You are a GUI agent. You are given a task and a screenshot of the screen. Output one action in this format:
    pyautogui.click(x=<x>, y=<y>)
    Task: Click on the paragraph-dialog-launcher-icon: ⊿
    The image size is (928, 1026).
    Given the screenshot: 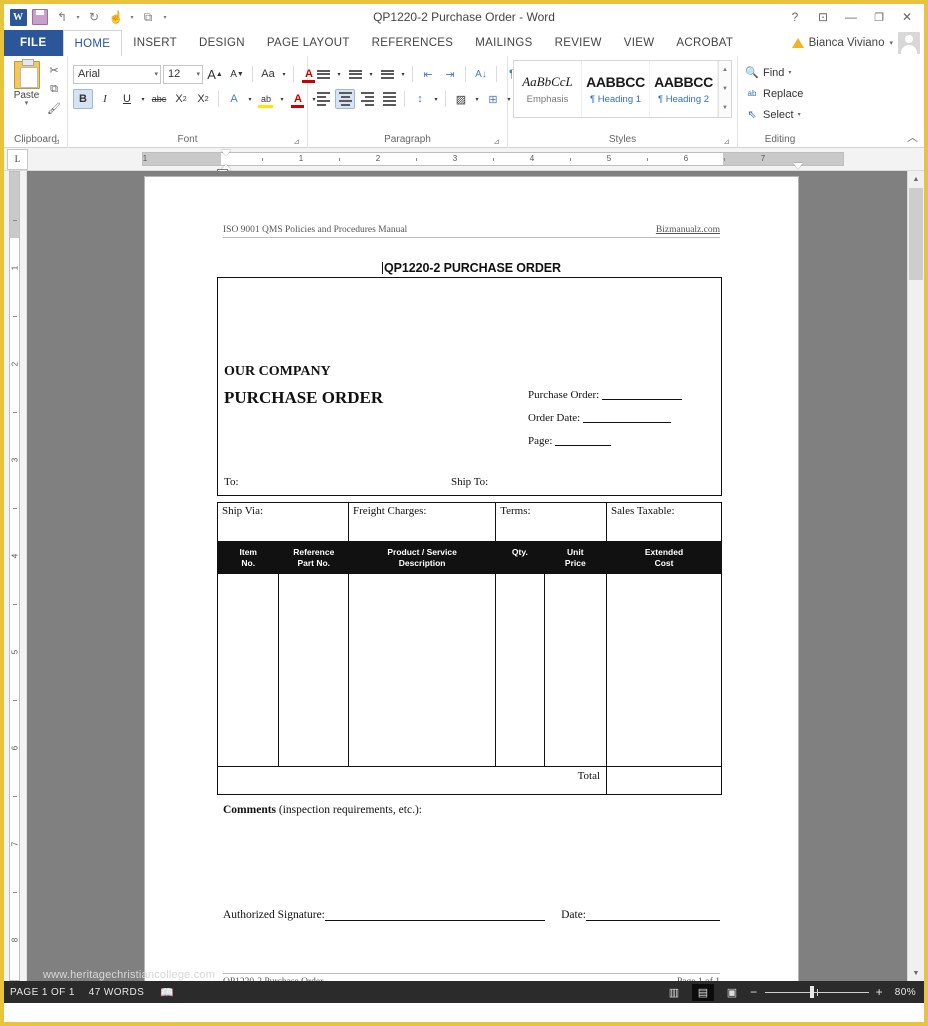 What is the action you would take?
    pyautogui.click(x=496, y=141)
    